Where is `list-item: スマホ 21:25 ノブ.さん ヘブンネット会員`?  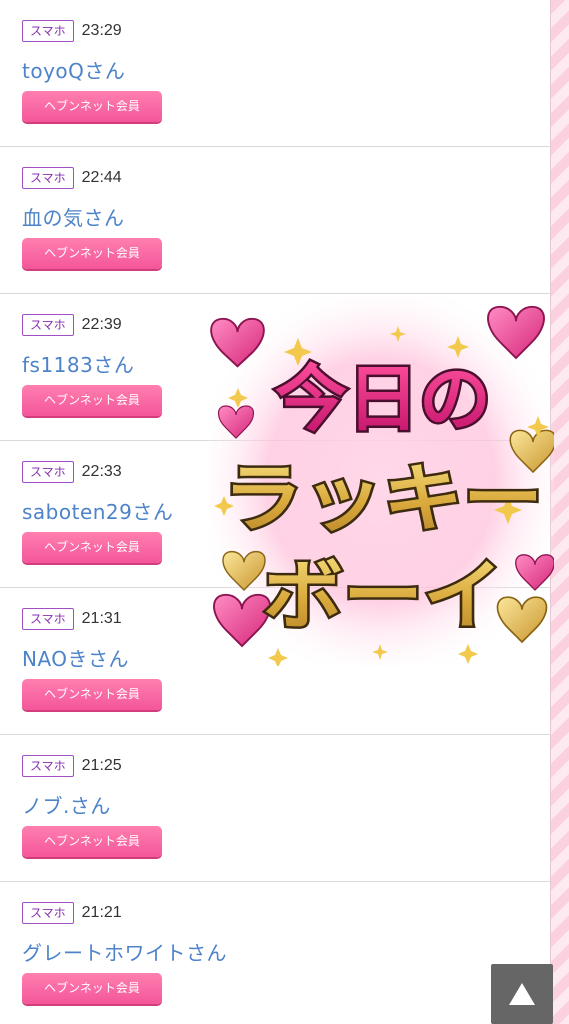
list-item: スマホ 21:25 ノブ.さん ヘブンネット会員 is located at coordinates (275, 808).